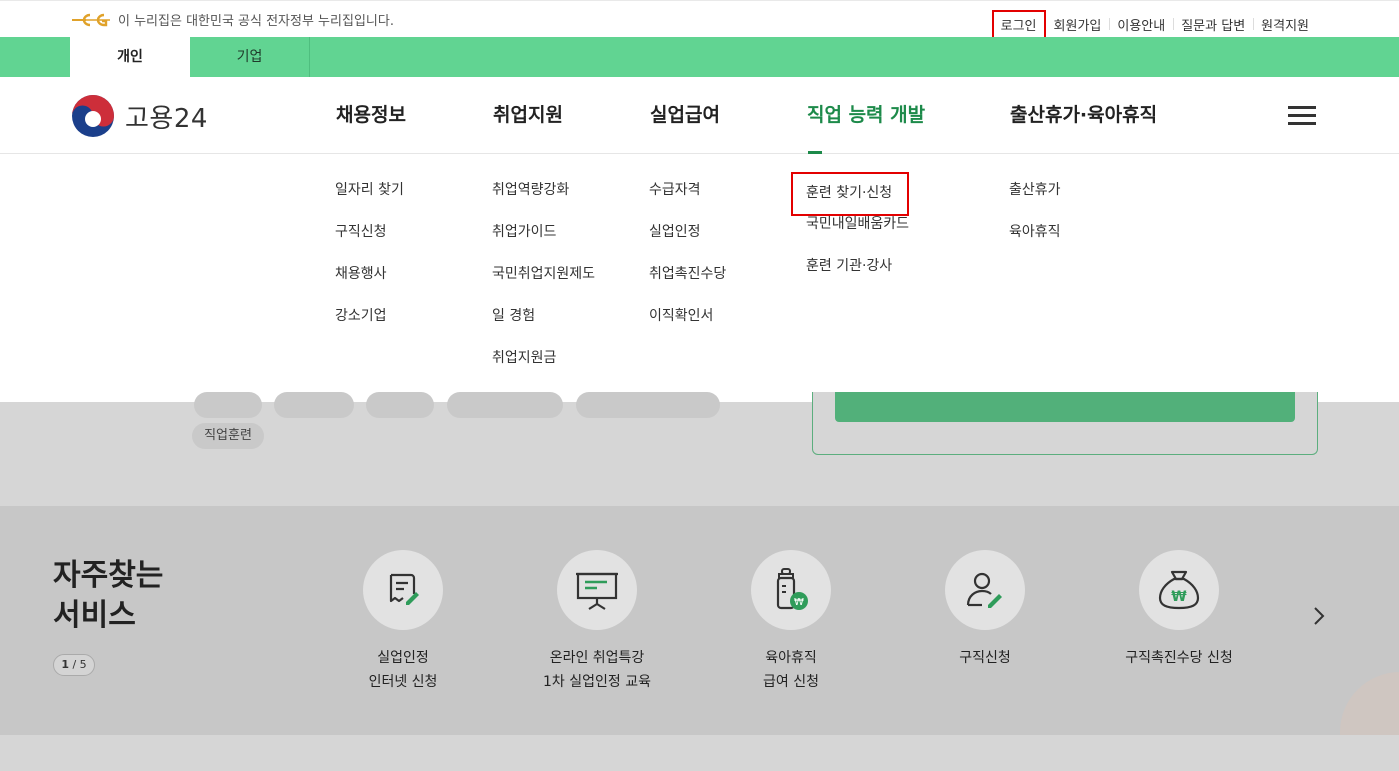 The image size is (1399, 771). I want to click on taegeuk-logo-icon, so click(93, 116).